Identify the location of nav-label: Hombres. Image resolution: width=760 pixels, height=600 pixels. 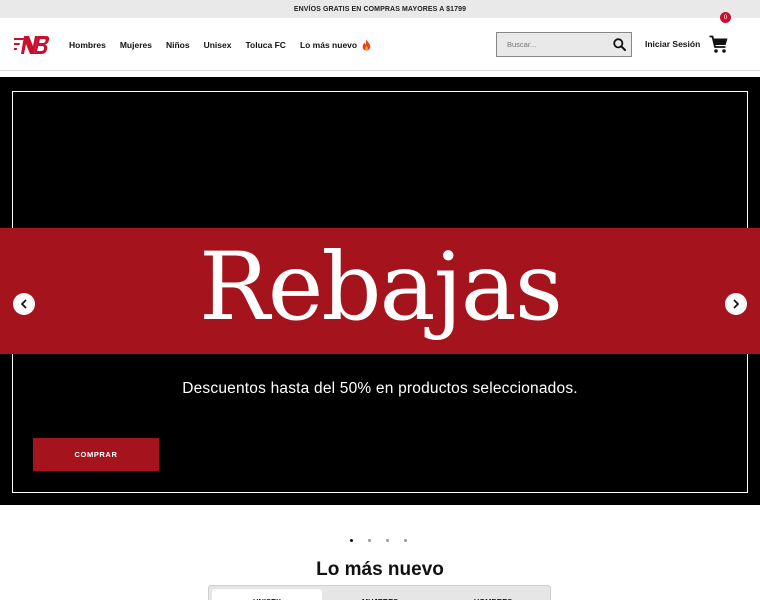
(87, 44).